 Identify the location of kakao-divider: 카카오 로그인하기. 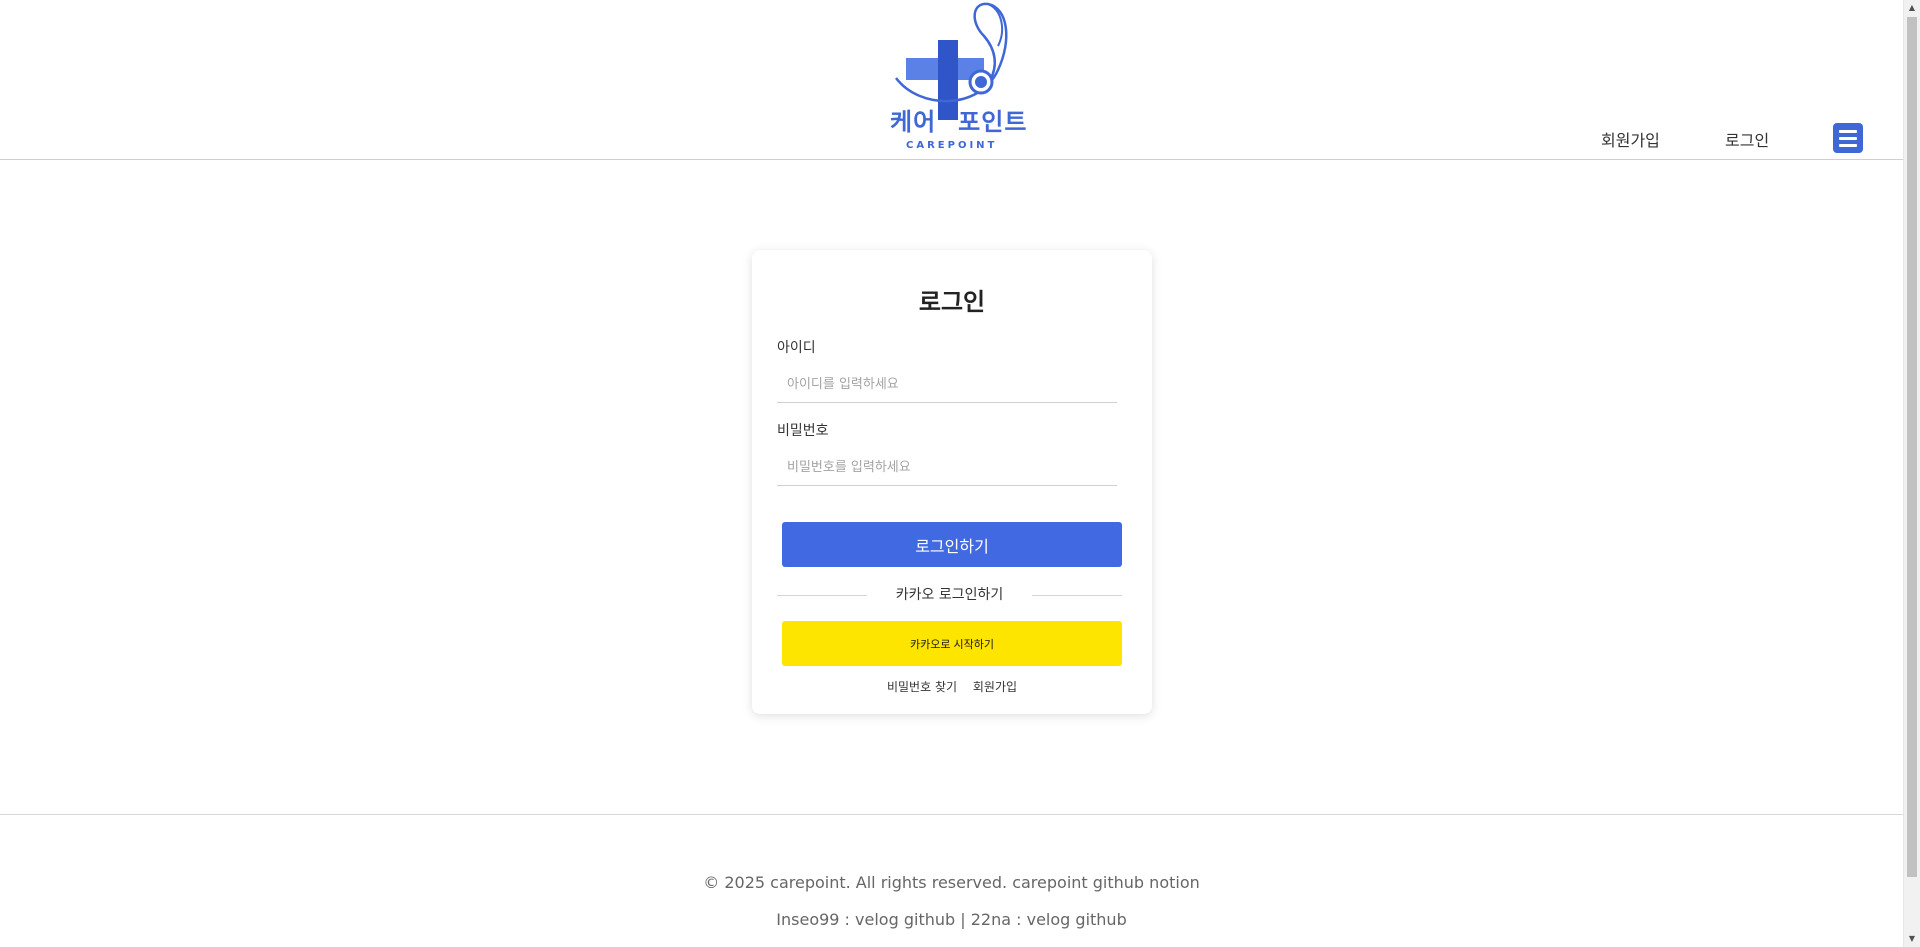
(949, 595).